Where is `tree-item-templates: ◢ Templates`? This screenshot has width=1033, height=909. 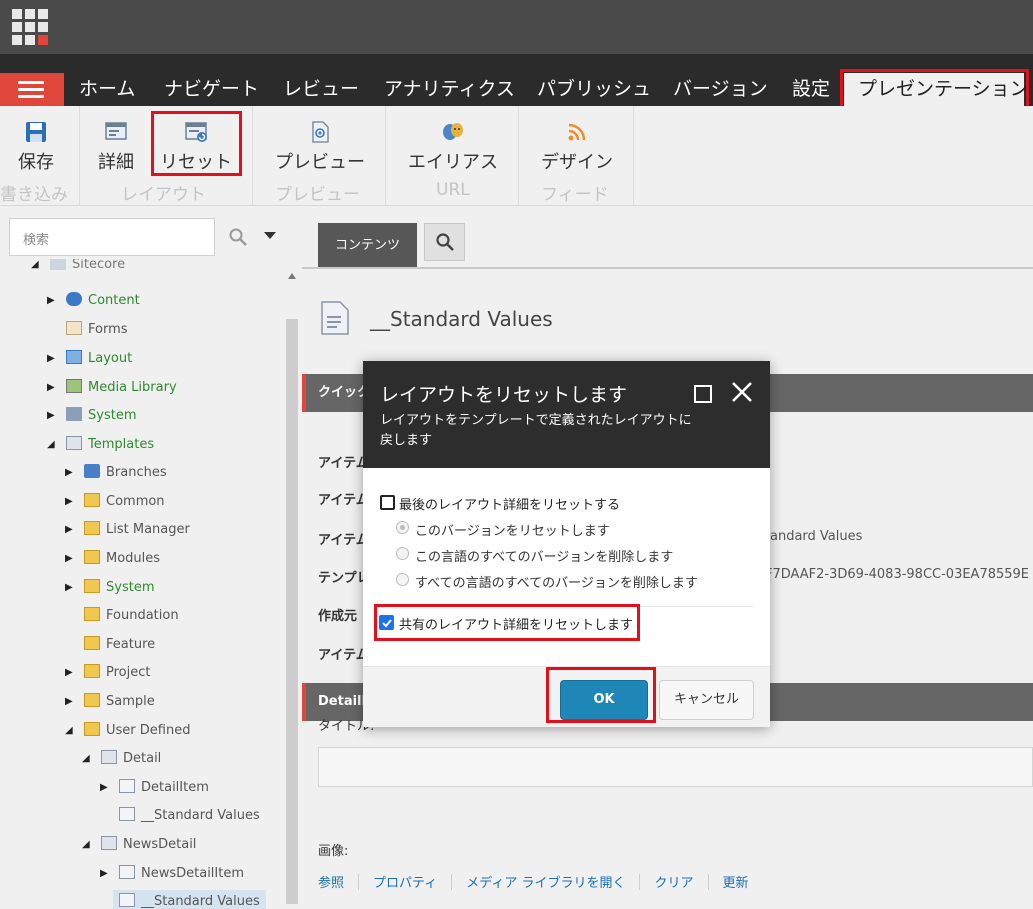 tree-item-templates: ◢ Templates is located at coordinates (100, 445).